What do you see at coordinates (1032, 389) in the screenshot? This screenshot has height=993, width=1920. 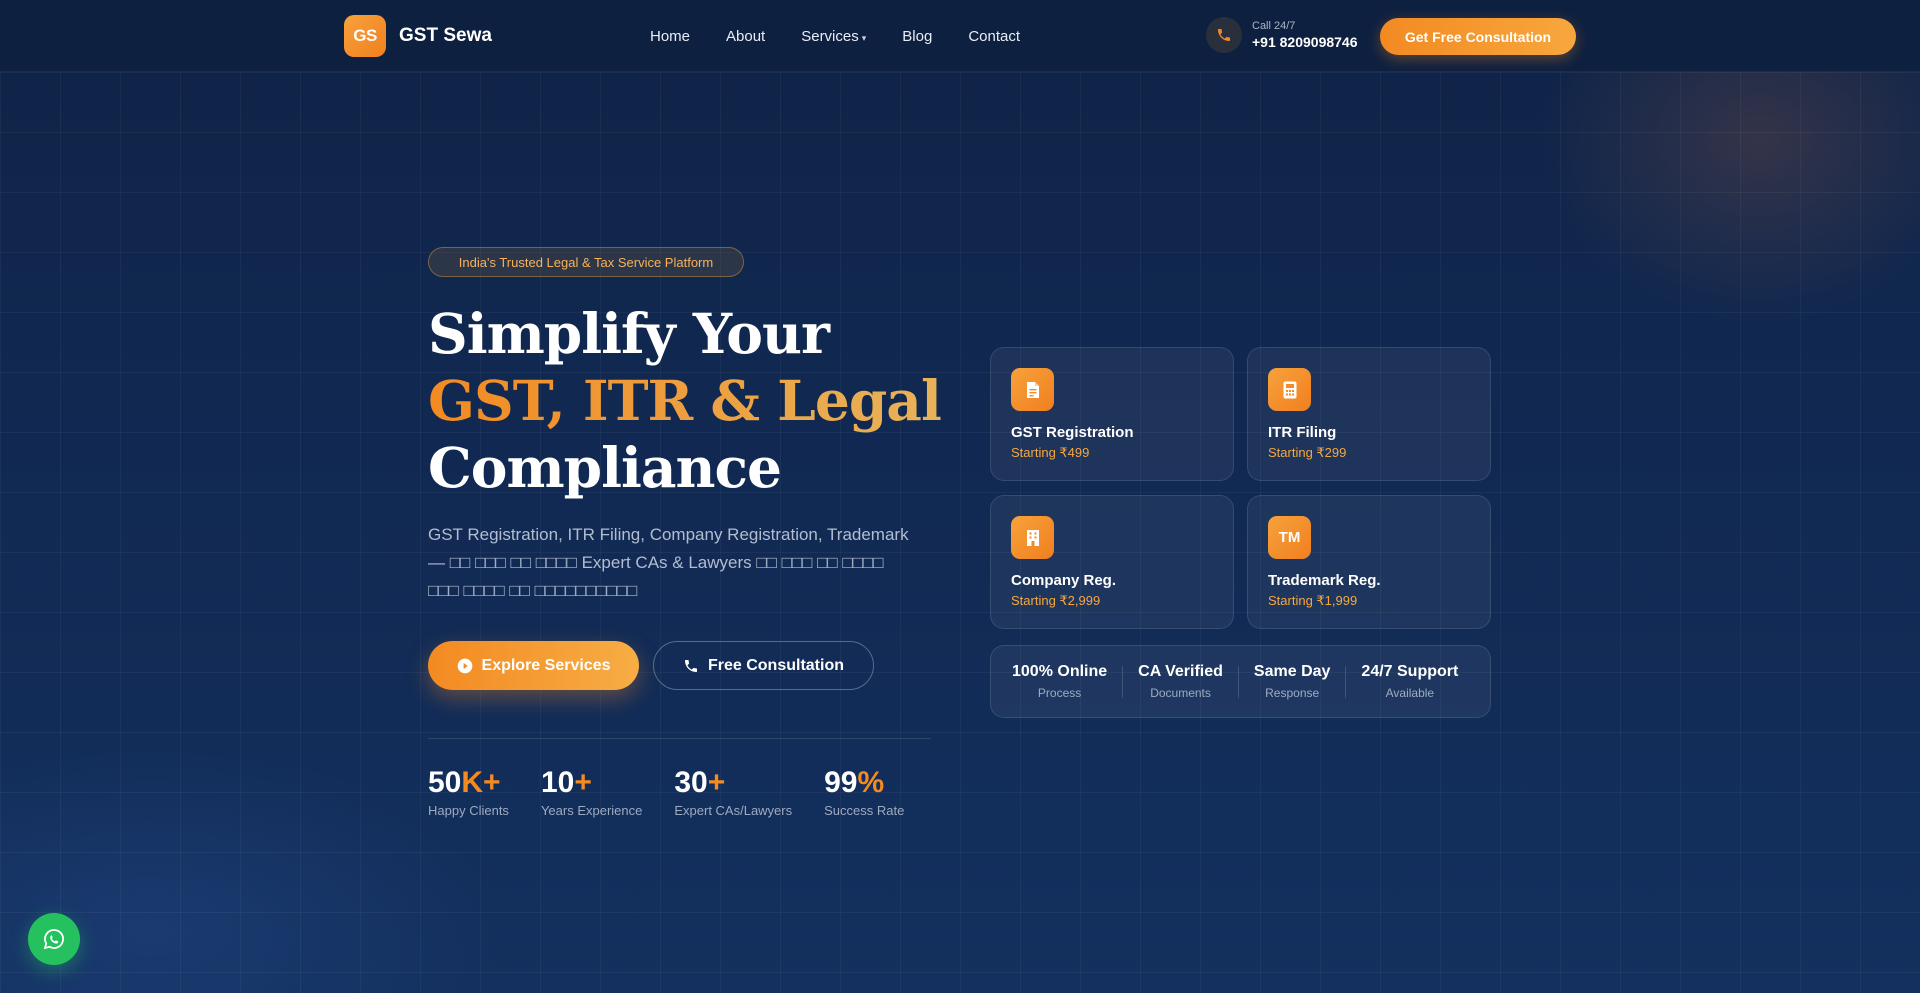 I see `document-icon` at bounding box center [1032, 389].